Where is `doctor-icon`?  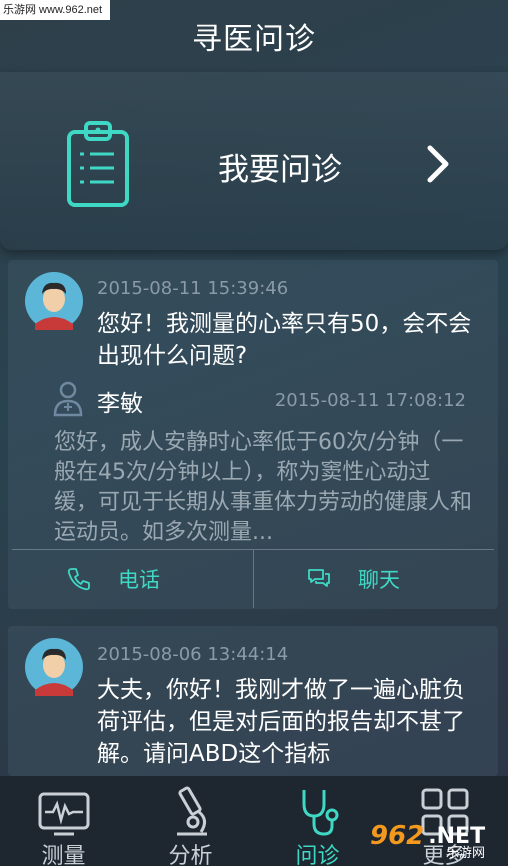
doctor-icon is located at coordinates (68, 399).